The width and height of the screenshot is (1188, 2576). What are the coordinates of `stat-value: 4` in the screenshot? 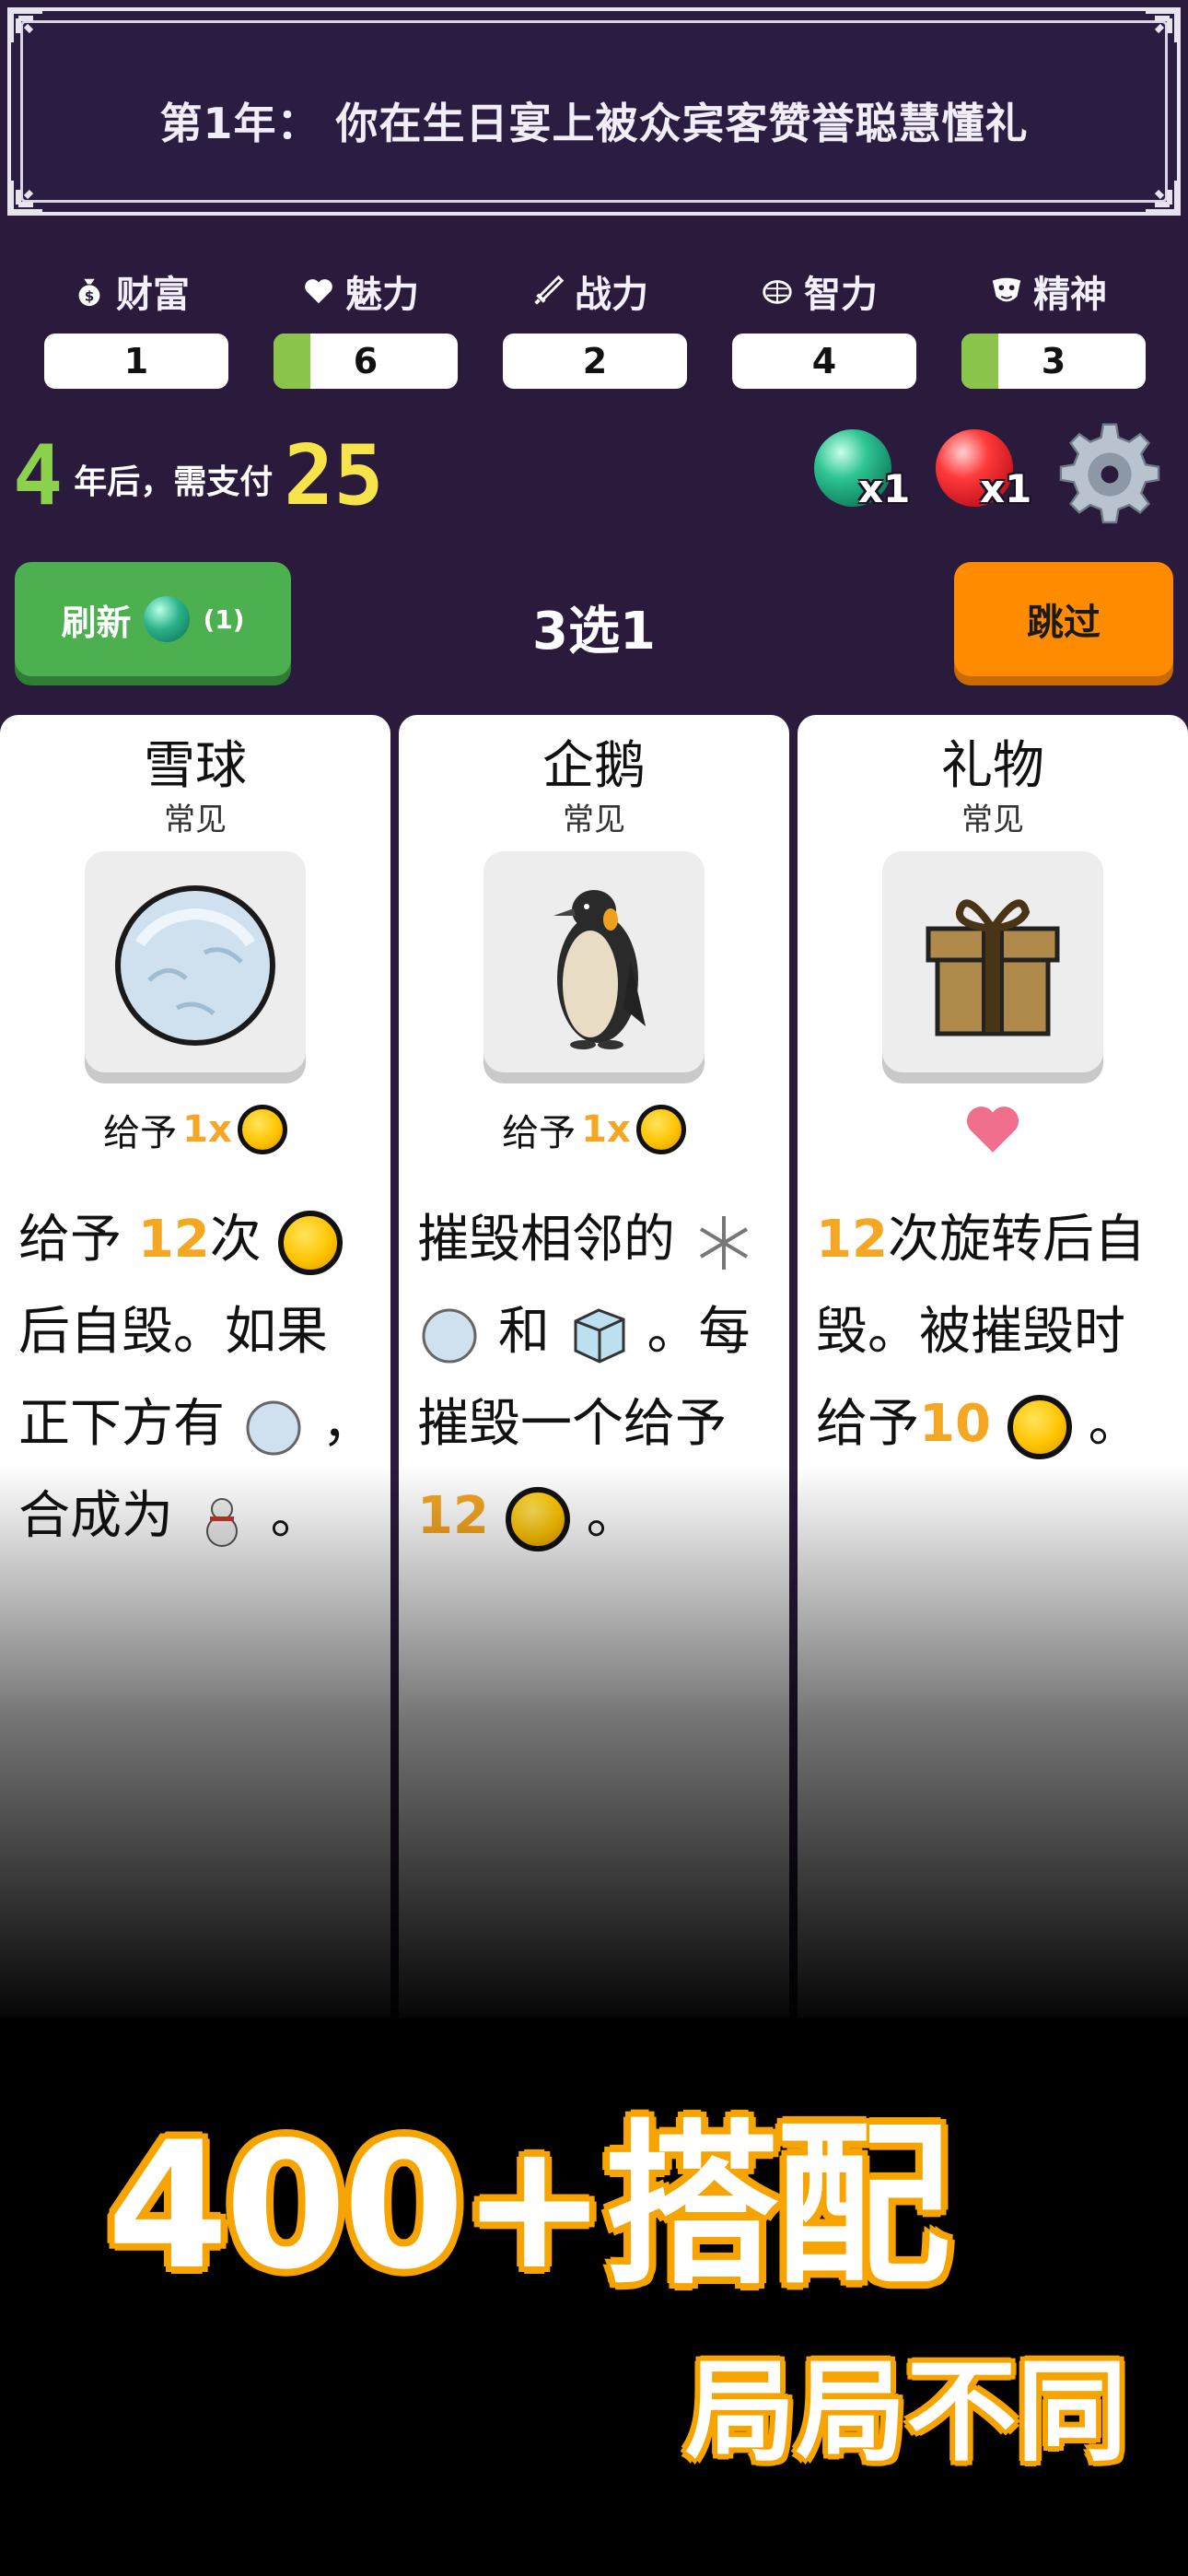 It's located at (824, 361).